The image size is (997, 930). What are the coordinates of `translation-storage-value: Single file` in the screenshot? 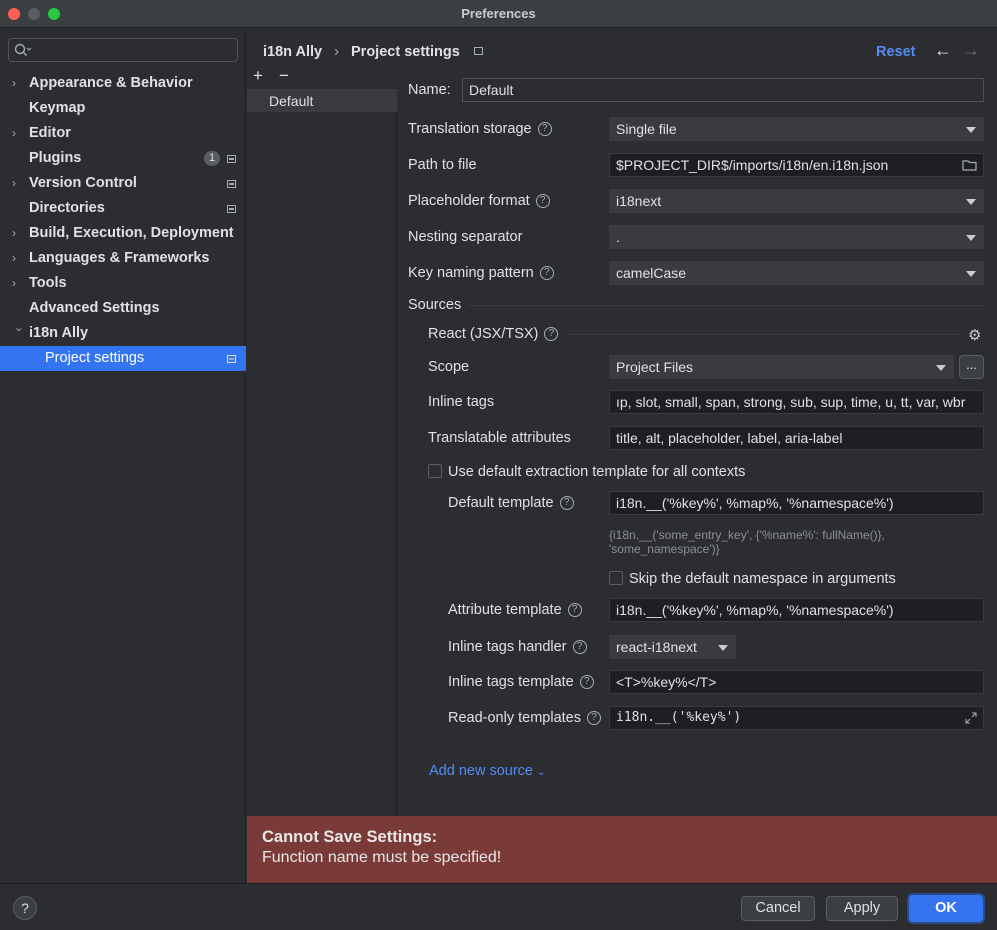 It's located at (646, 129).